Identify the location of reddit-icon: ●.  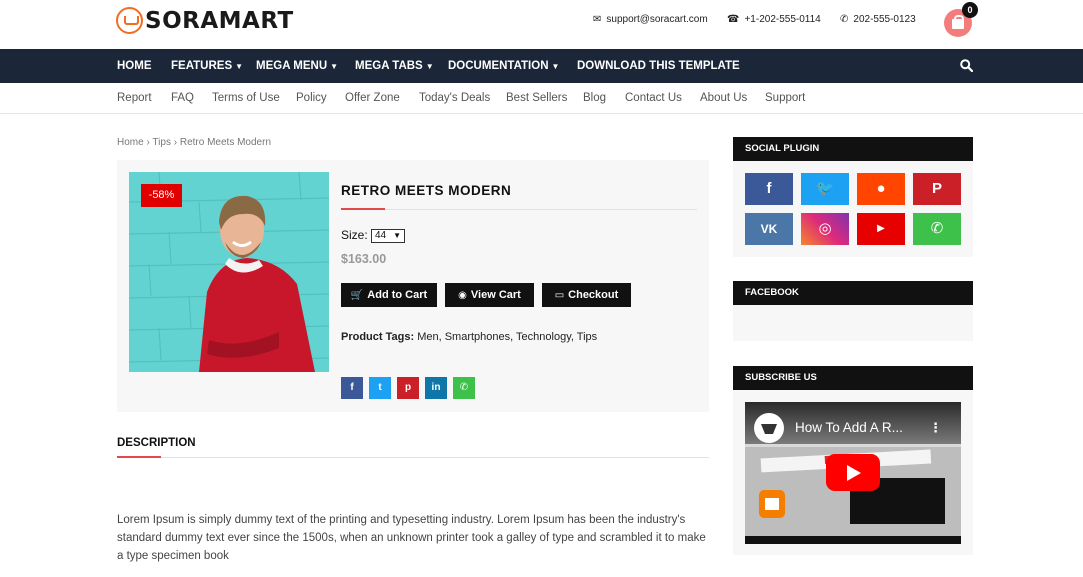
(881, 188).